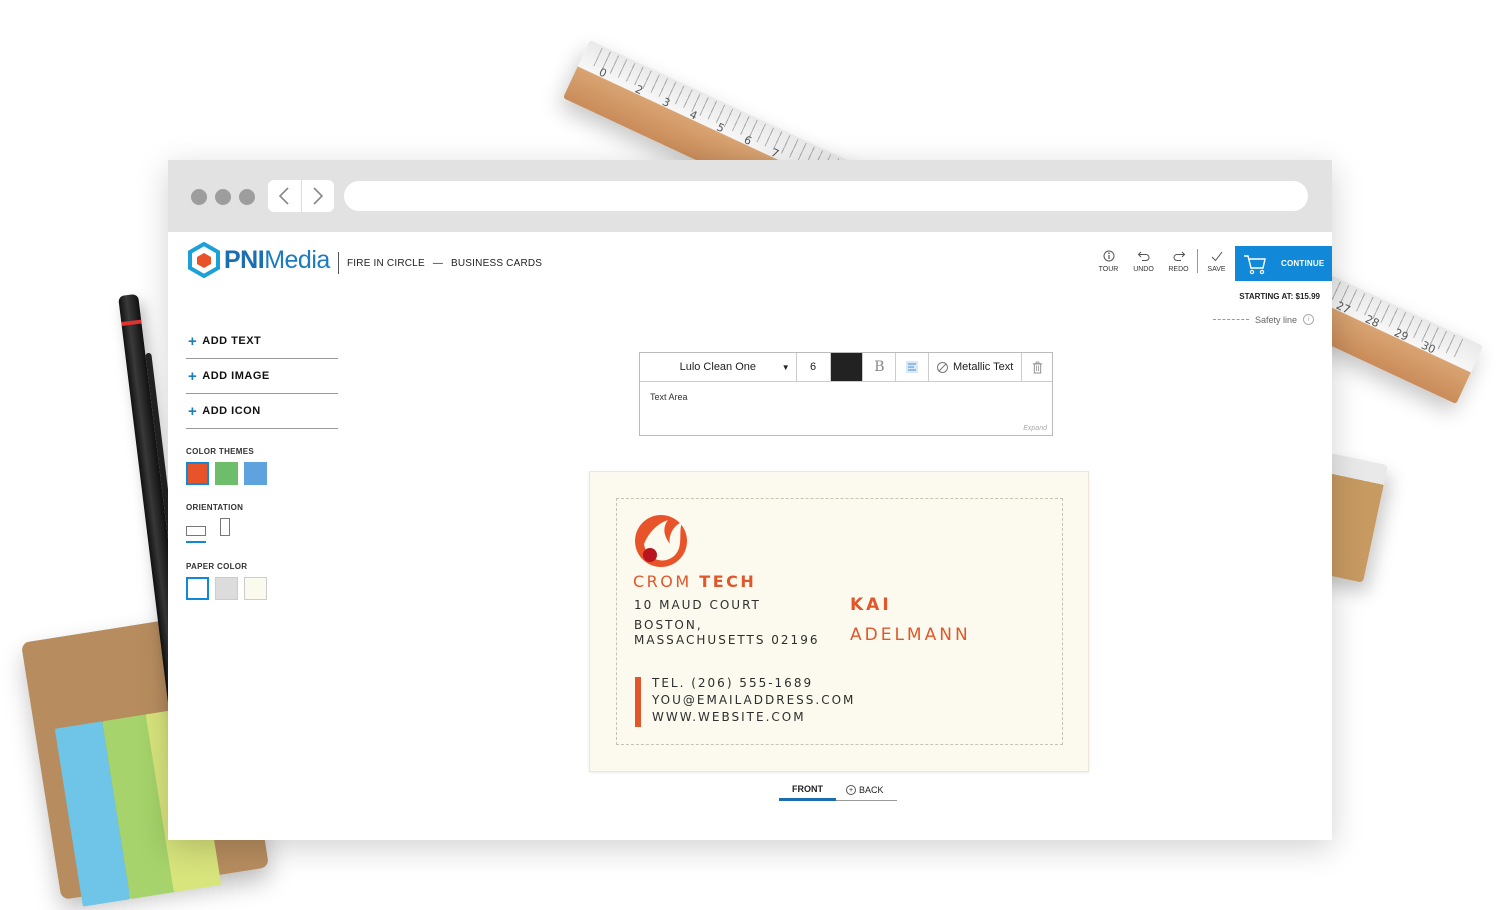  I want to click on address-line1: 10 MAUD COURT, so click(697, 605).